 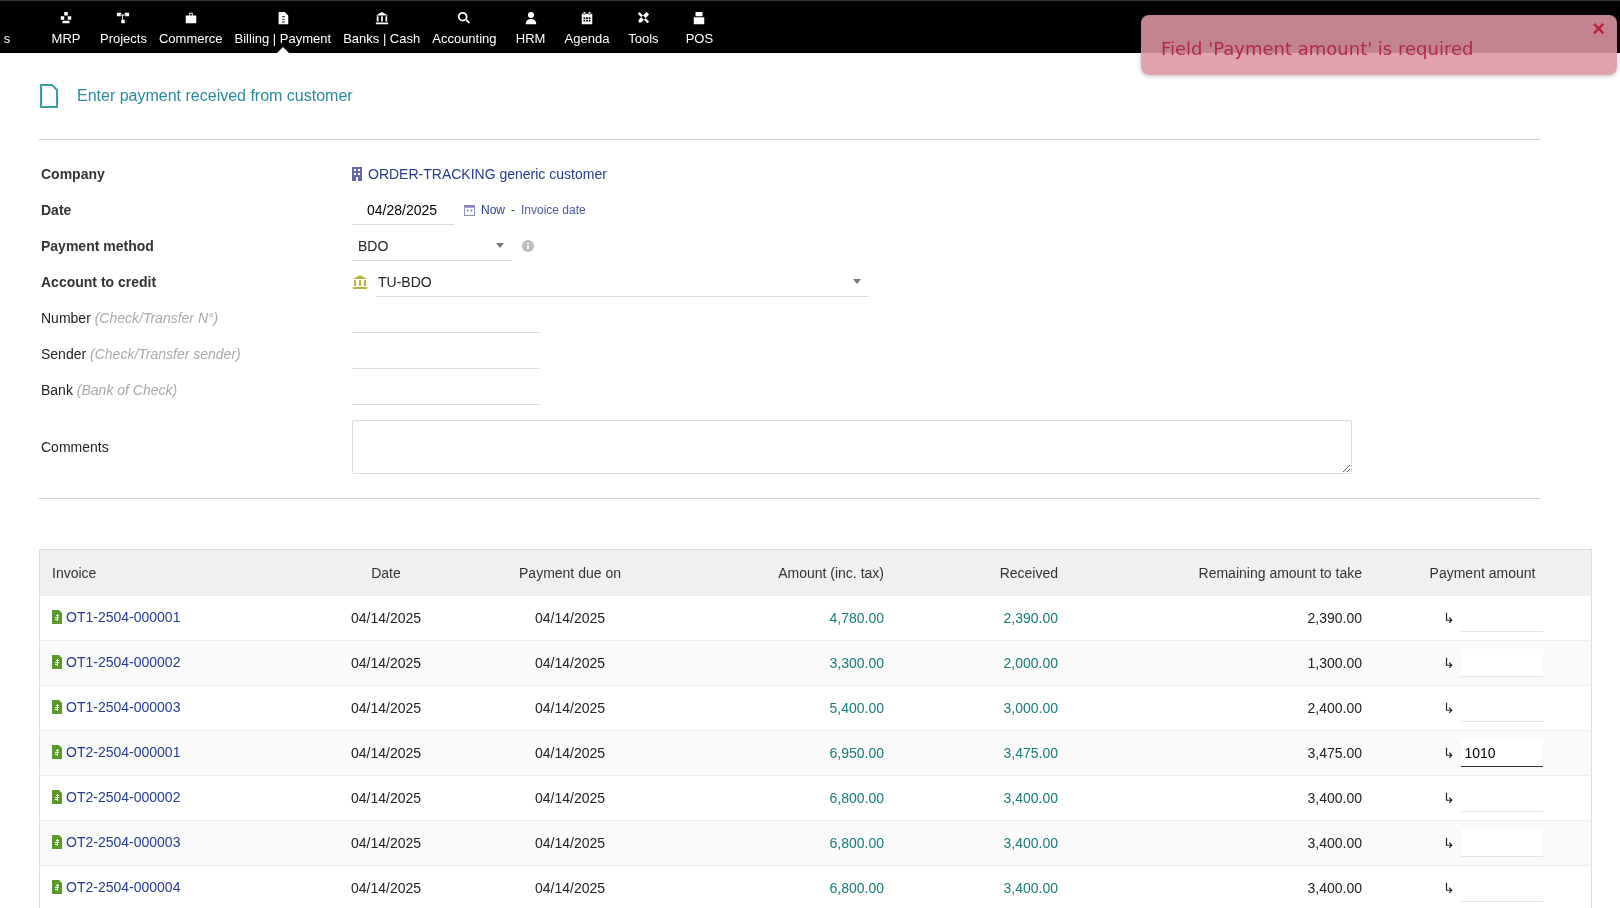 I want to click on received-link: 2,390.00, so click(x=983, y=618).